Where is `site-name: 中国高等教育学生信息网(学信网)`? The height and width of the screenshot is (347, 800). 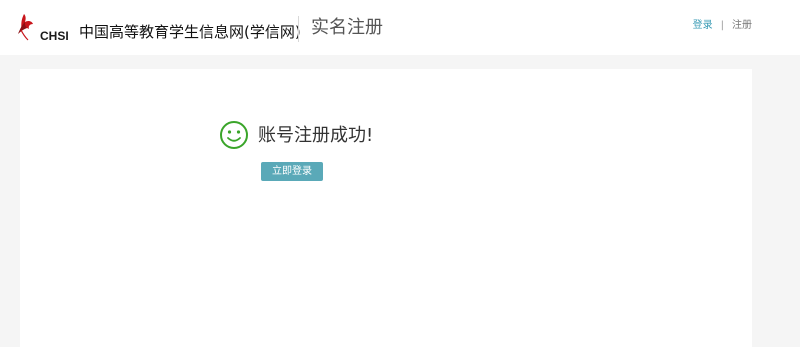
site-name: 中国高等教育学生信息网(学信网) is located at coordinates (190, 32).